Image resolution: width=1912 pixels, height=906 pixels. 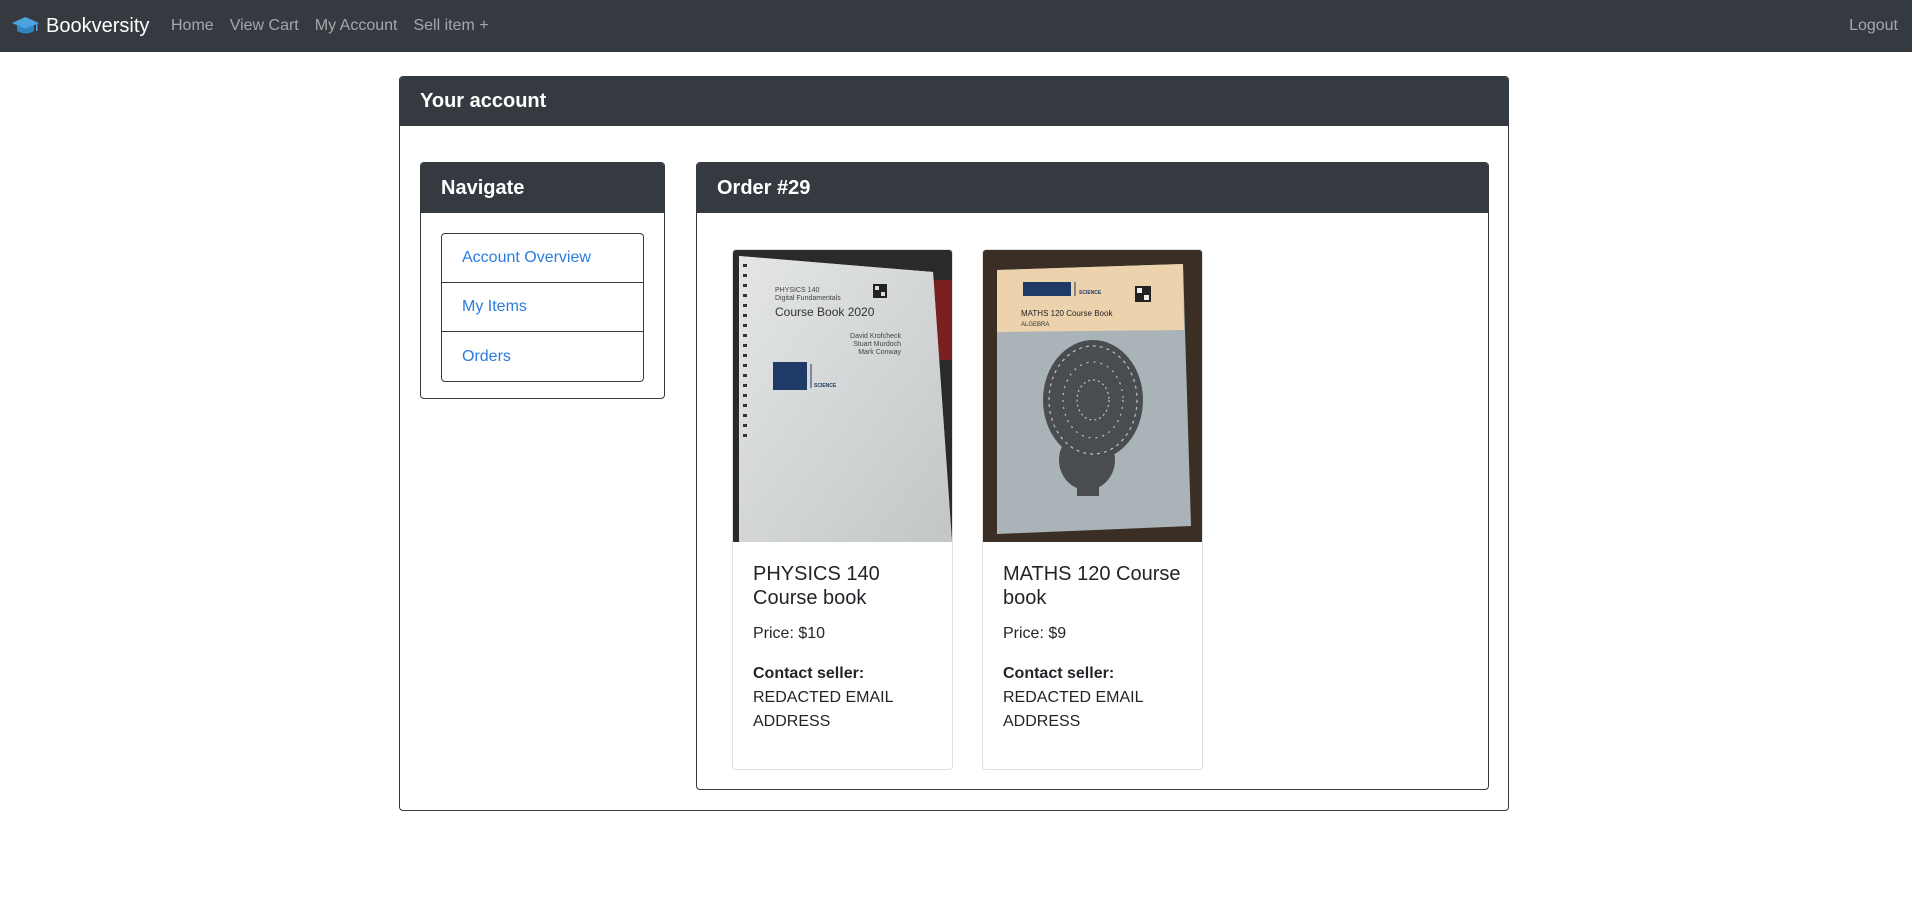 What do you see at coordinates (542, 356) in the screenshot?
I see `nav-item-orders: Orders` at bounding box center [542, 356].